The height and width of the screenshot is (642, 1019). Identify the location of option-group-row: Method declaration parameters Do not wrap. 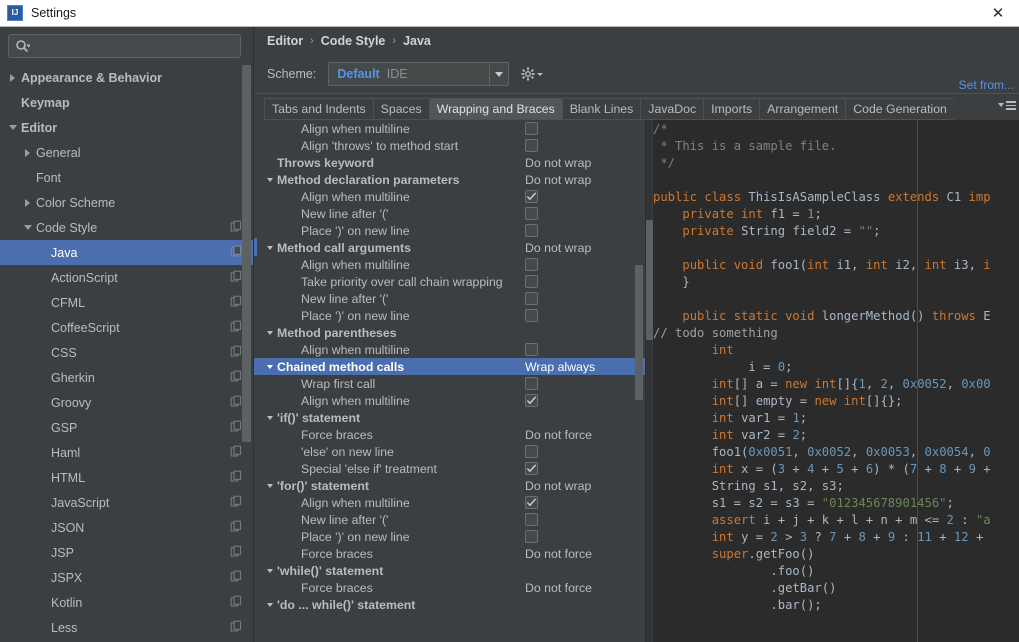
(449, 179).